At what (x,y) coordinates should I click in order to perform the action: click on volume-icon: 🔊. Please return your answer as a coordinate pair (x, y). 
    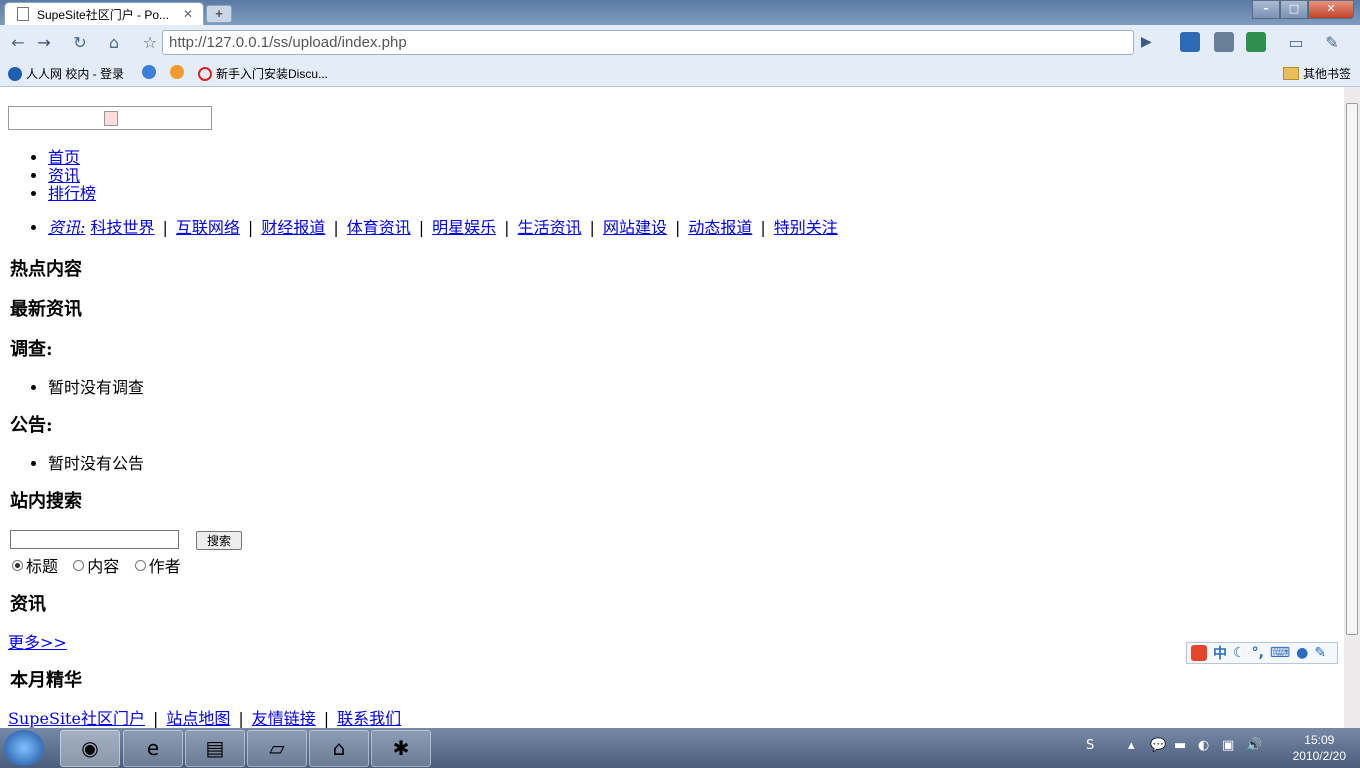
    Looking at the image, I should click on (1254, 745).